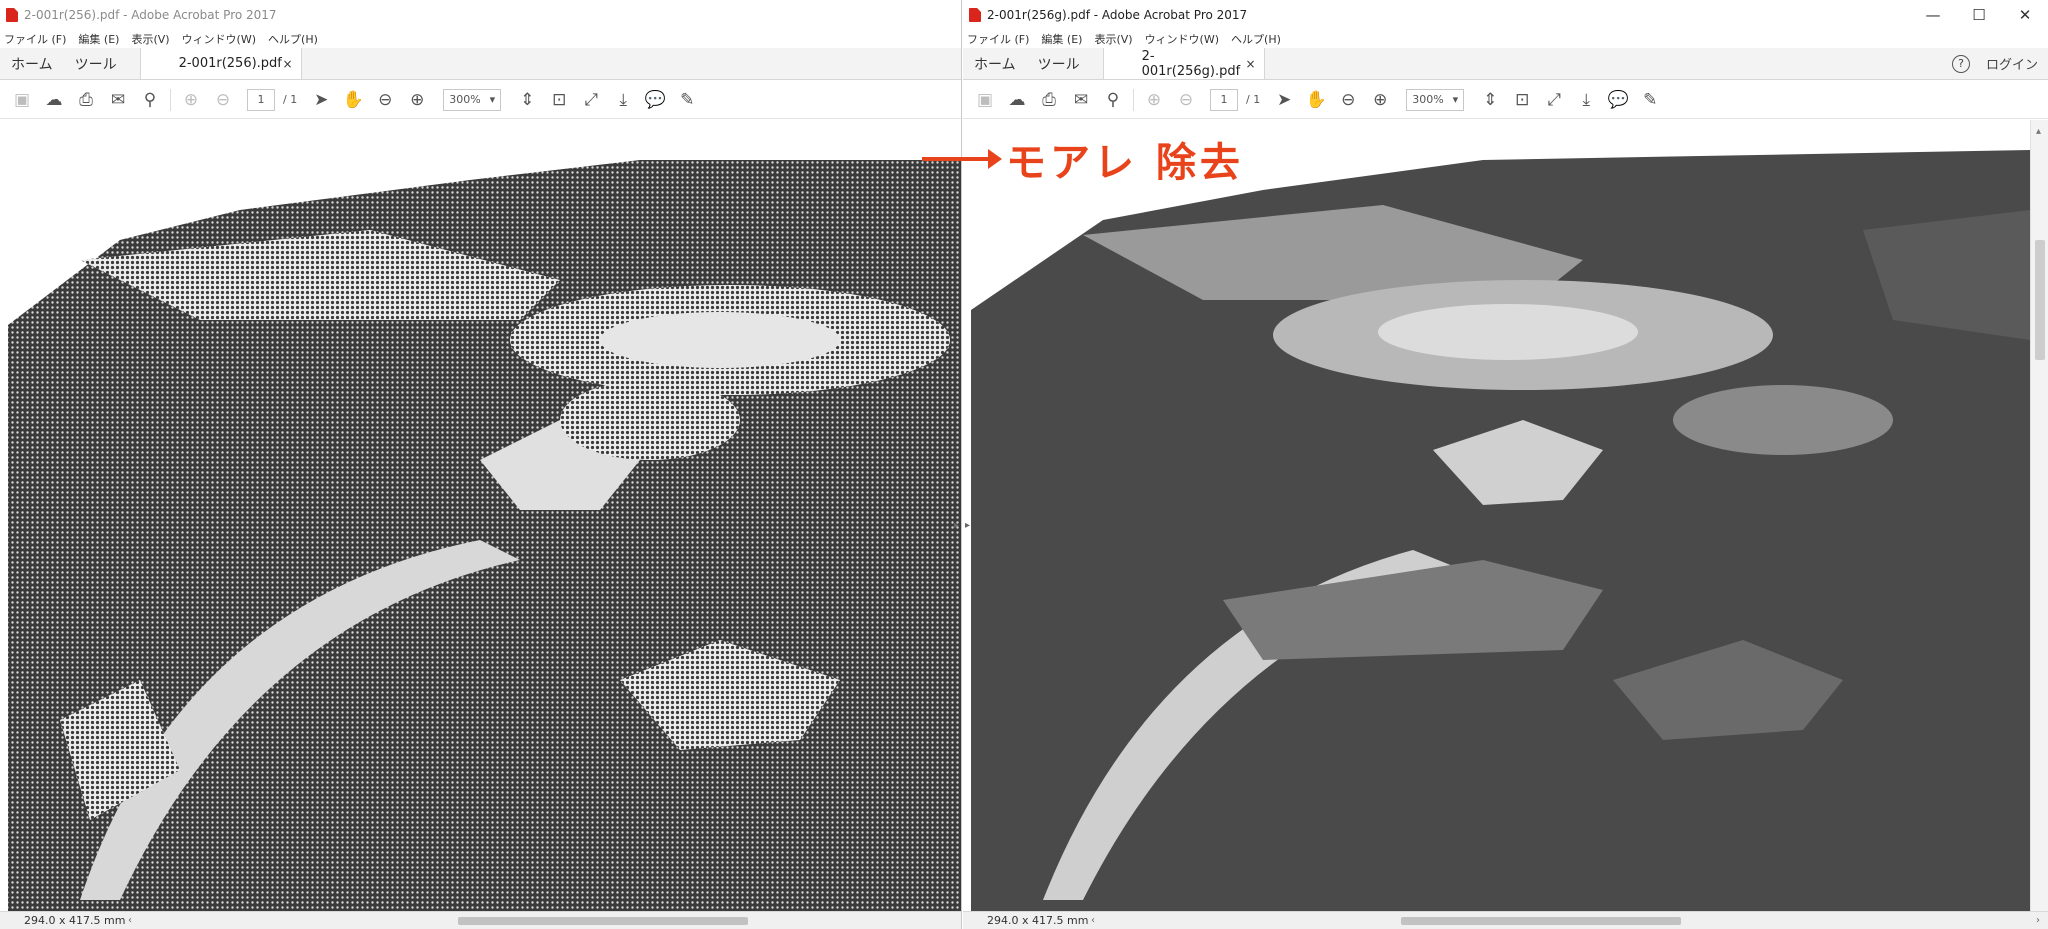 Image resolution: width=2048 pixels, height=929 pixels. What do you see at coordinates (230, 63) in the screenshot?
I see `document-tab-label: 2-001r(256).pdf` at bounding box center [230, 63].